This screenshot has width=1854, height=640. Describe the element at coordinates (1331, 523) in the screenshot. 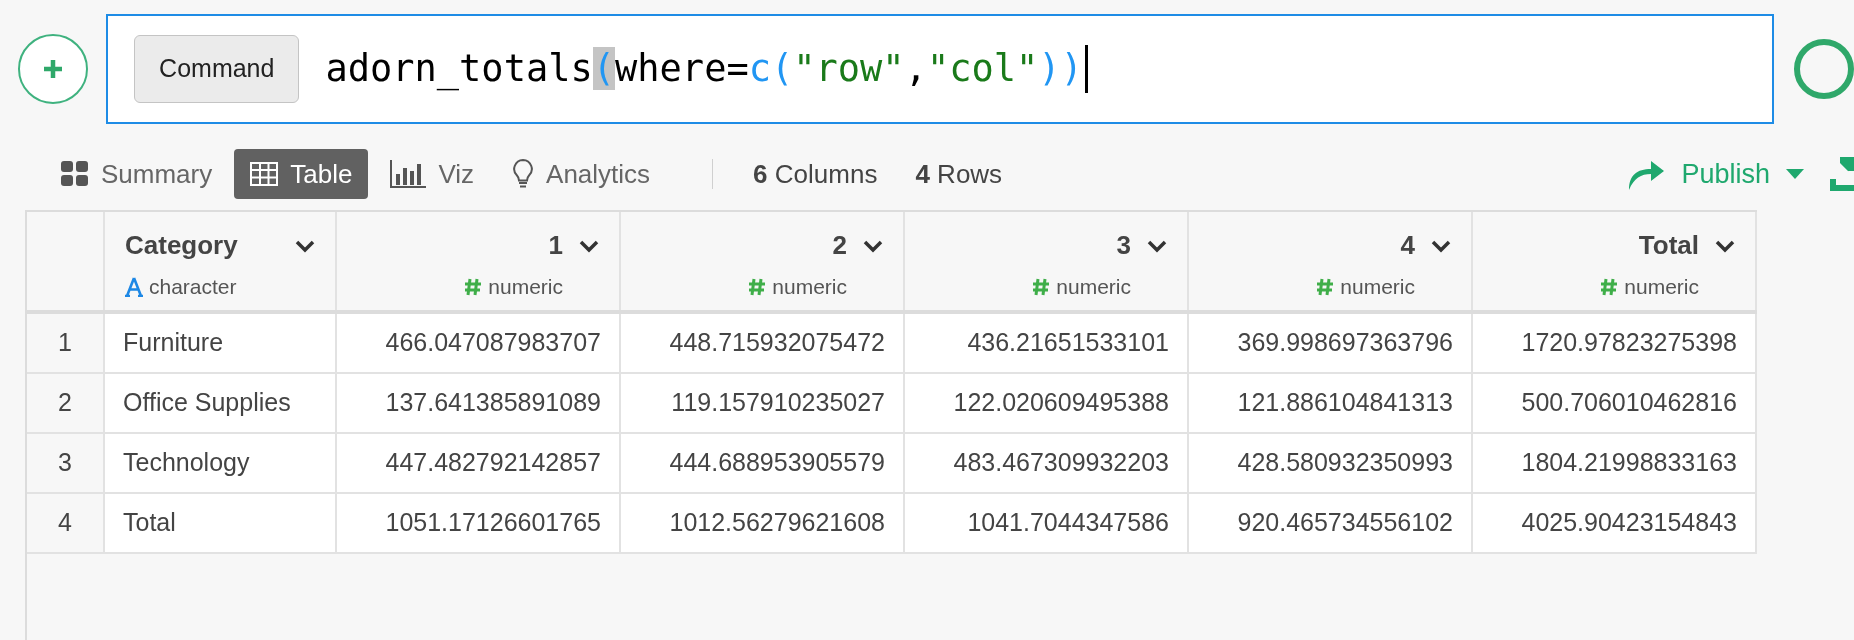

I see `table-cell: 920.465734556102` at that location.